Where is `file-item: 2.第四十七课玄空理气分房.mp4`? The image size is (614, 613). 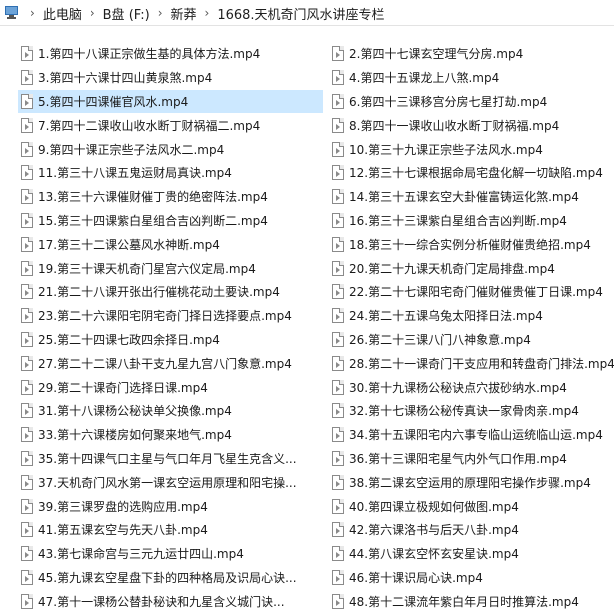 file-item: 2.第四十七课玄空理气分房.mp4 is located at coordinates (471, 54).